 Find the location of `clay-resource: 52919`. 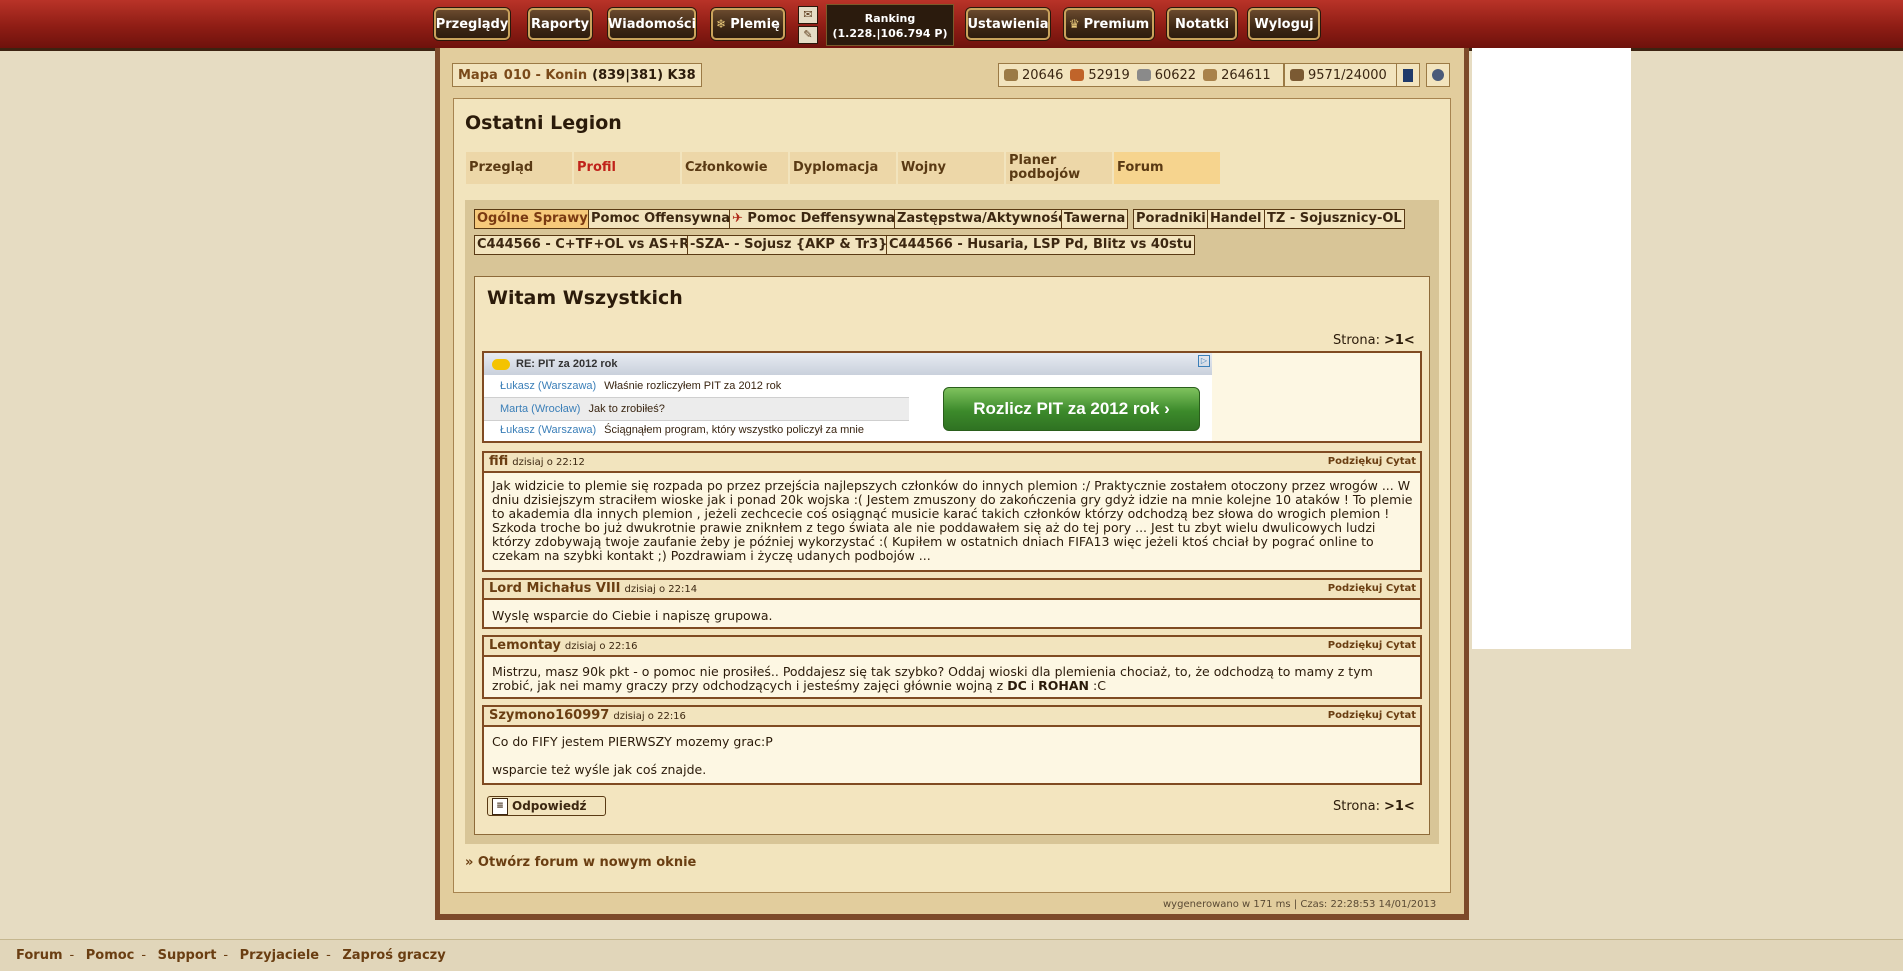

clay-resource: 52919 is located at coordinates (1100, 75).